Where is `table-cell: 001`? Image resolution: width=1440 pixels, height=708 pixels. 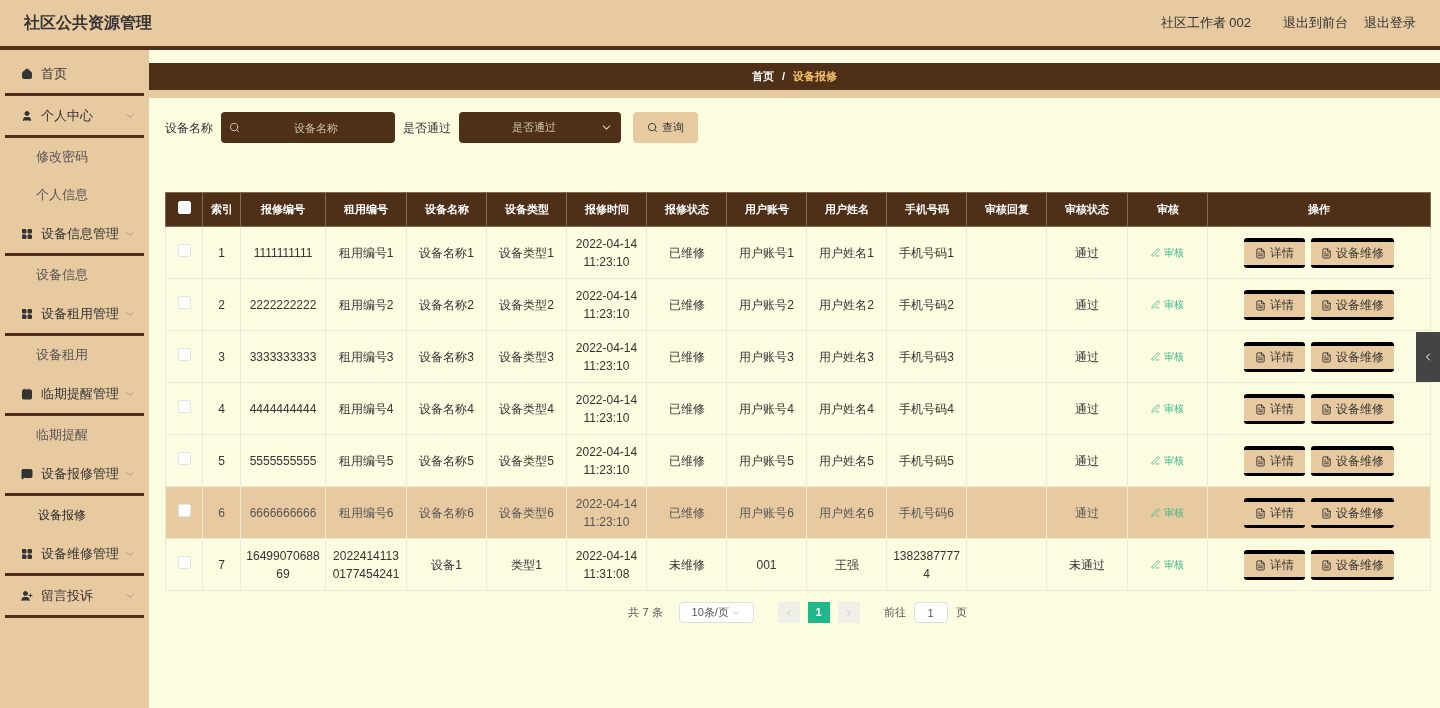
table-cell: 001 is located at coordinates (766, 564).